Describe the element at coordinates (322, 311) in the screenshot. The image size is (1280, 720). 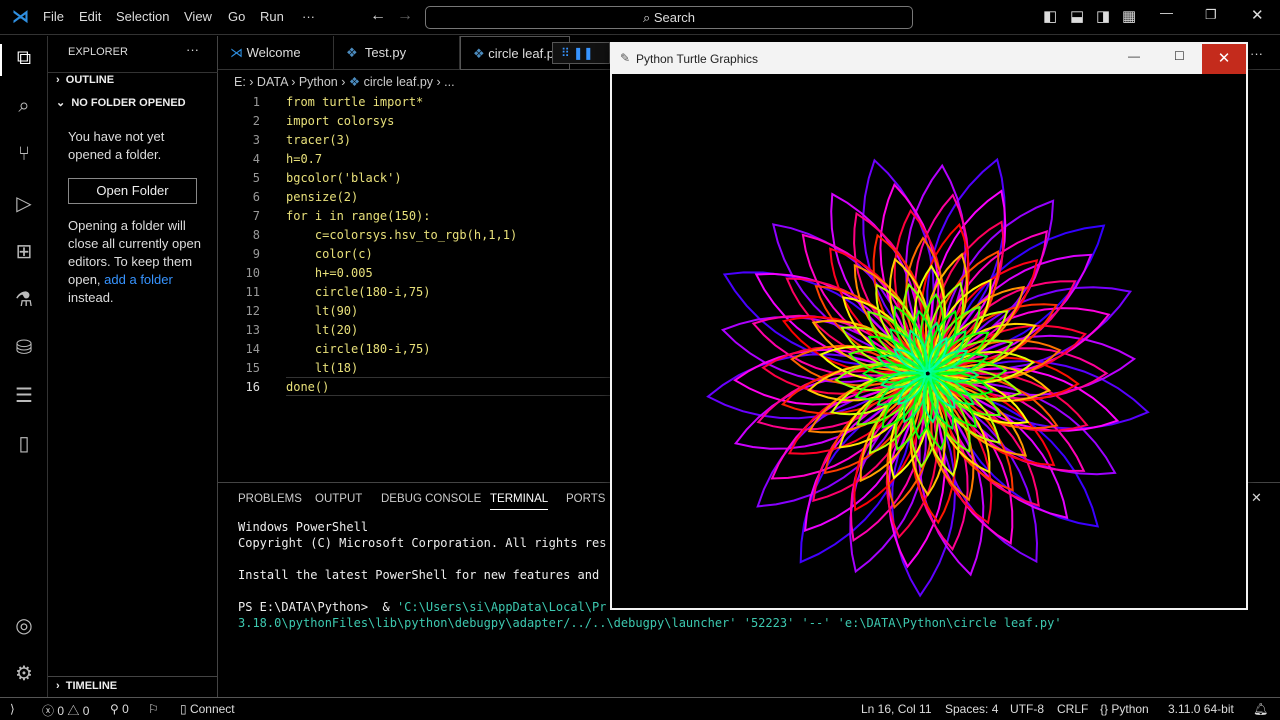
I see `code-line: lt(90)` at that location.